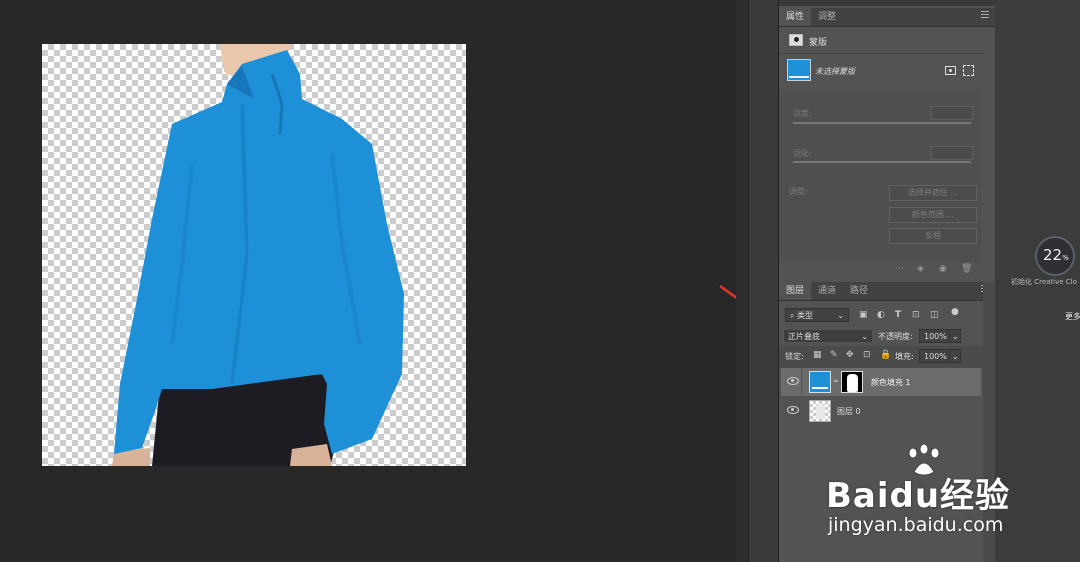 This screenshot has height=562, width=1080. Describe the element at coordinates (881, 411) in the screenshot. I see `layer-row-layer-0: 图层 0` at that location.